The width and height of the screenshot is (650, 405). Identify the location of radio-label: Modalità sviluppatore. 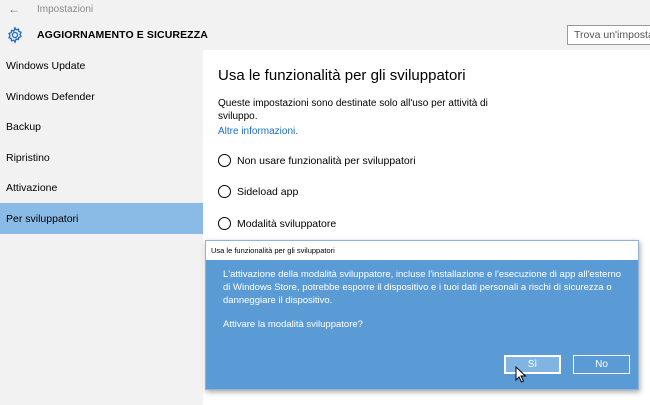
(287, 224).